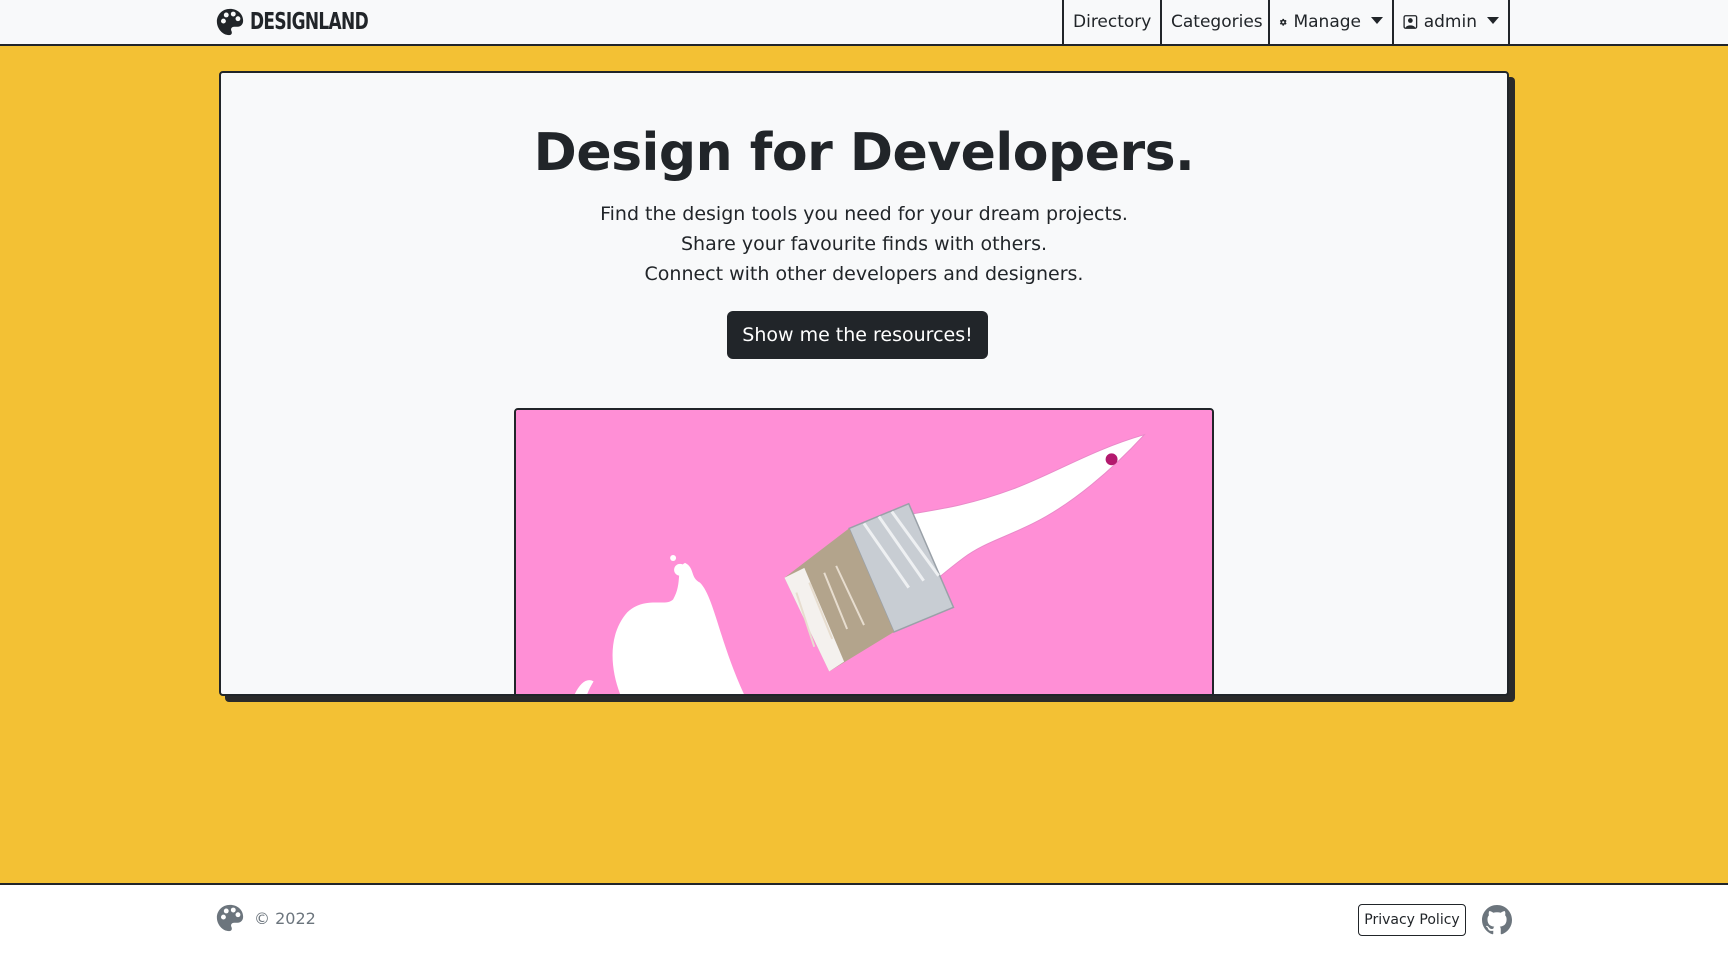 This screenshot has width=1728, height=957. I want to click on person-badge-icon, so click(1410, 22).